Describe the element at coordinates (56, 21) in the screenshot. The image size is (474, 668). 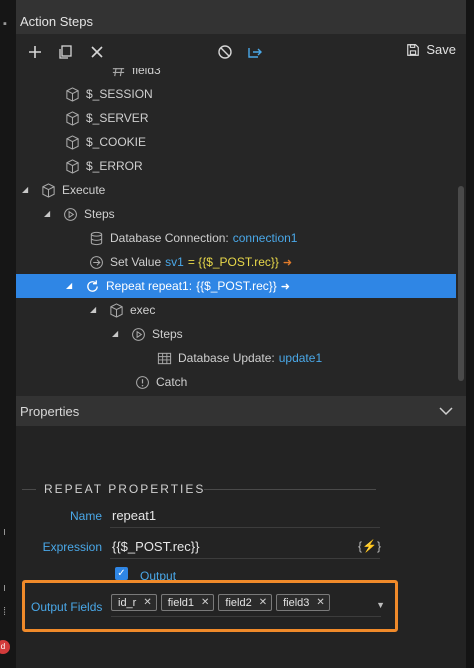
I see `action-steps-title: Action Steps` at that location.